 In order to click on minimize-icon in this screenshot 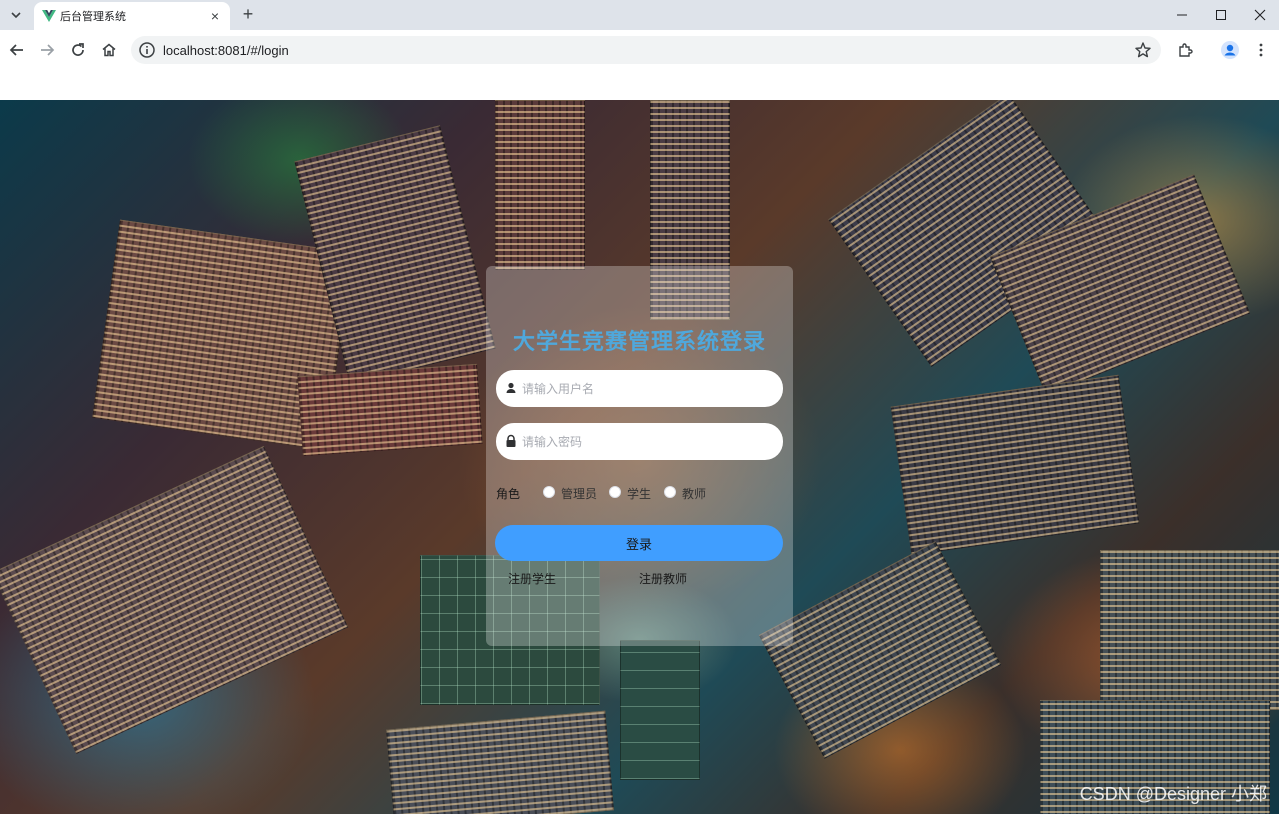, I will do `click(1182, 15)`.